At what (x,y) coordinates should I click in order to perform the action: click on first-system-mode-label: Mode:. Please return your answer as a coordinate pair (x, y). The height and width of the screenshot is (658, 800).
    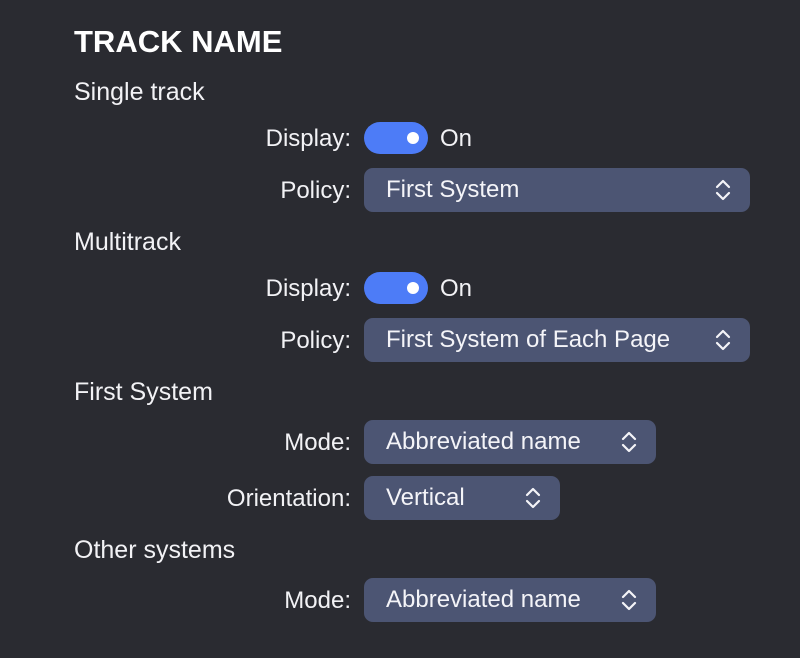
    Looking at the image, I should click on (317, 442).